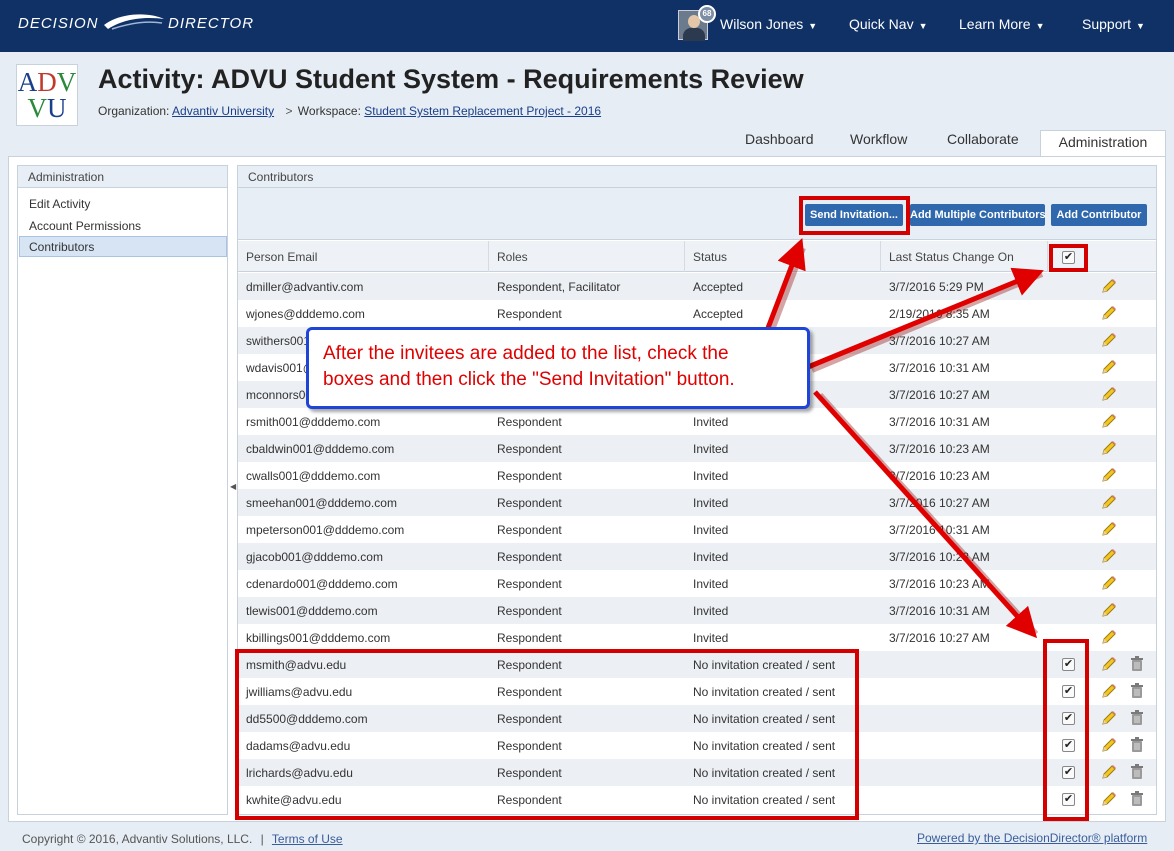 The width and height of the screenshot is (1174, 851). What do you see at coordinates (321, 503) in the screenshot?
I see `row-email: smeehan001@dddemo.com` at bounding box center [321, 503].